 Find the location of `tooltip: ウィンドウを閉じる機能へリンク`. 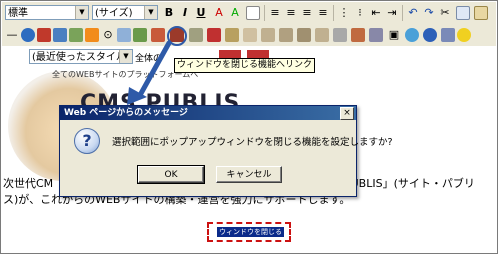

tooltip: ウィンドウを閉じる機能へリンク is located at coordinates (245, 65).